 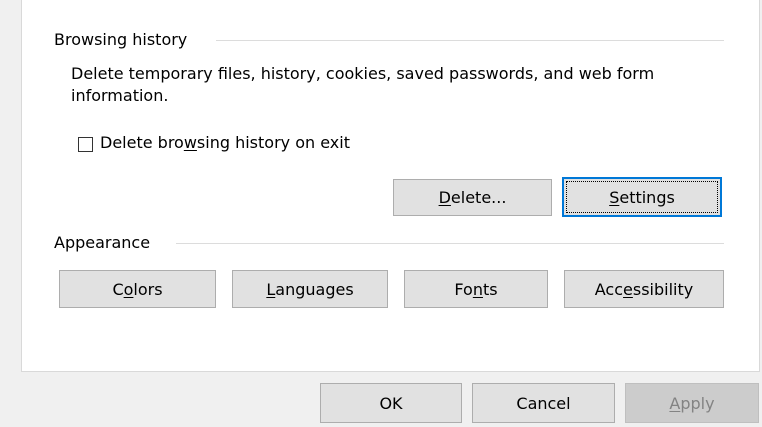 I want to click on browsing-history-group-title: Browsing history, so click(x=121, y=39).